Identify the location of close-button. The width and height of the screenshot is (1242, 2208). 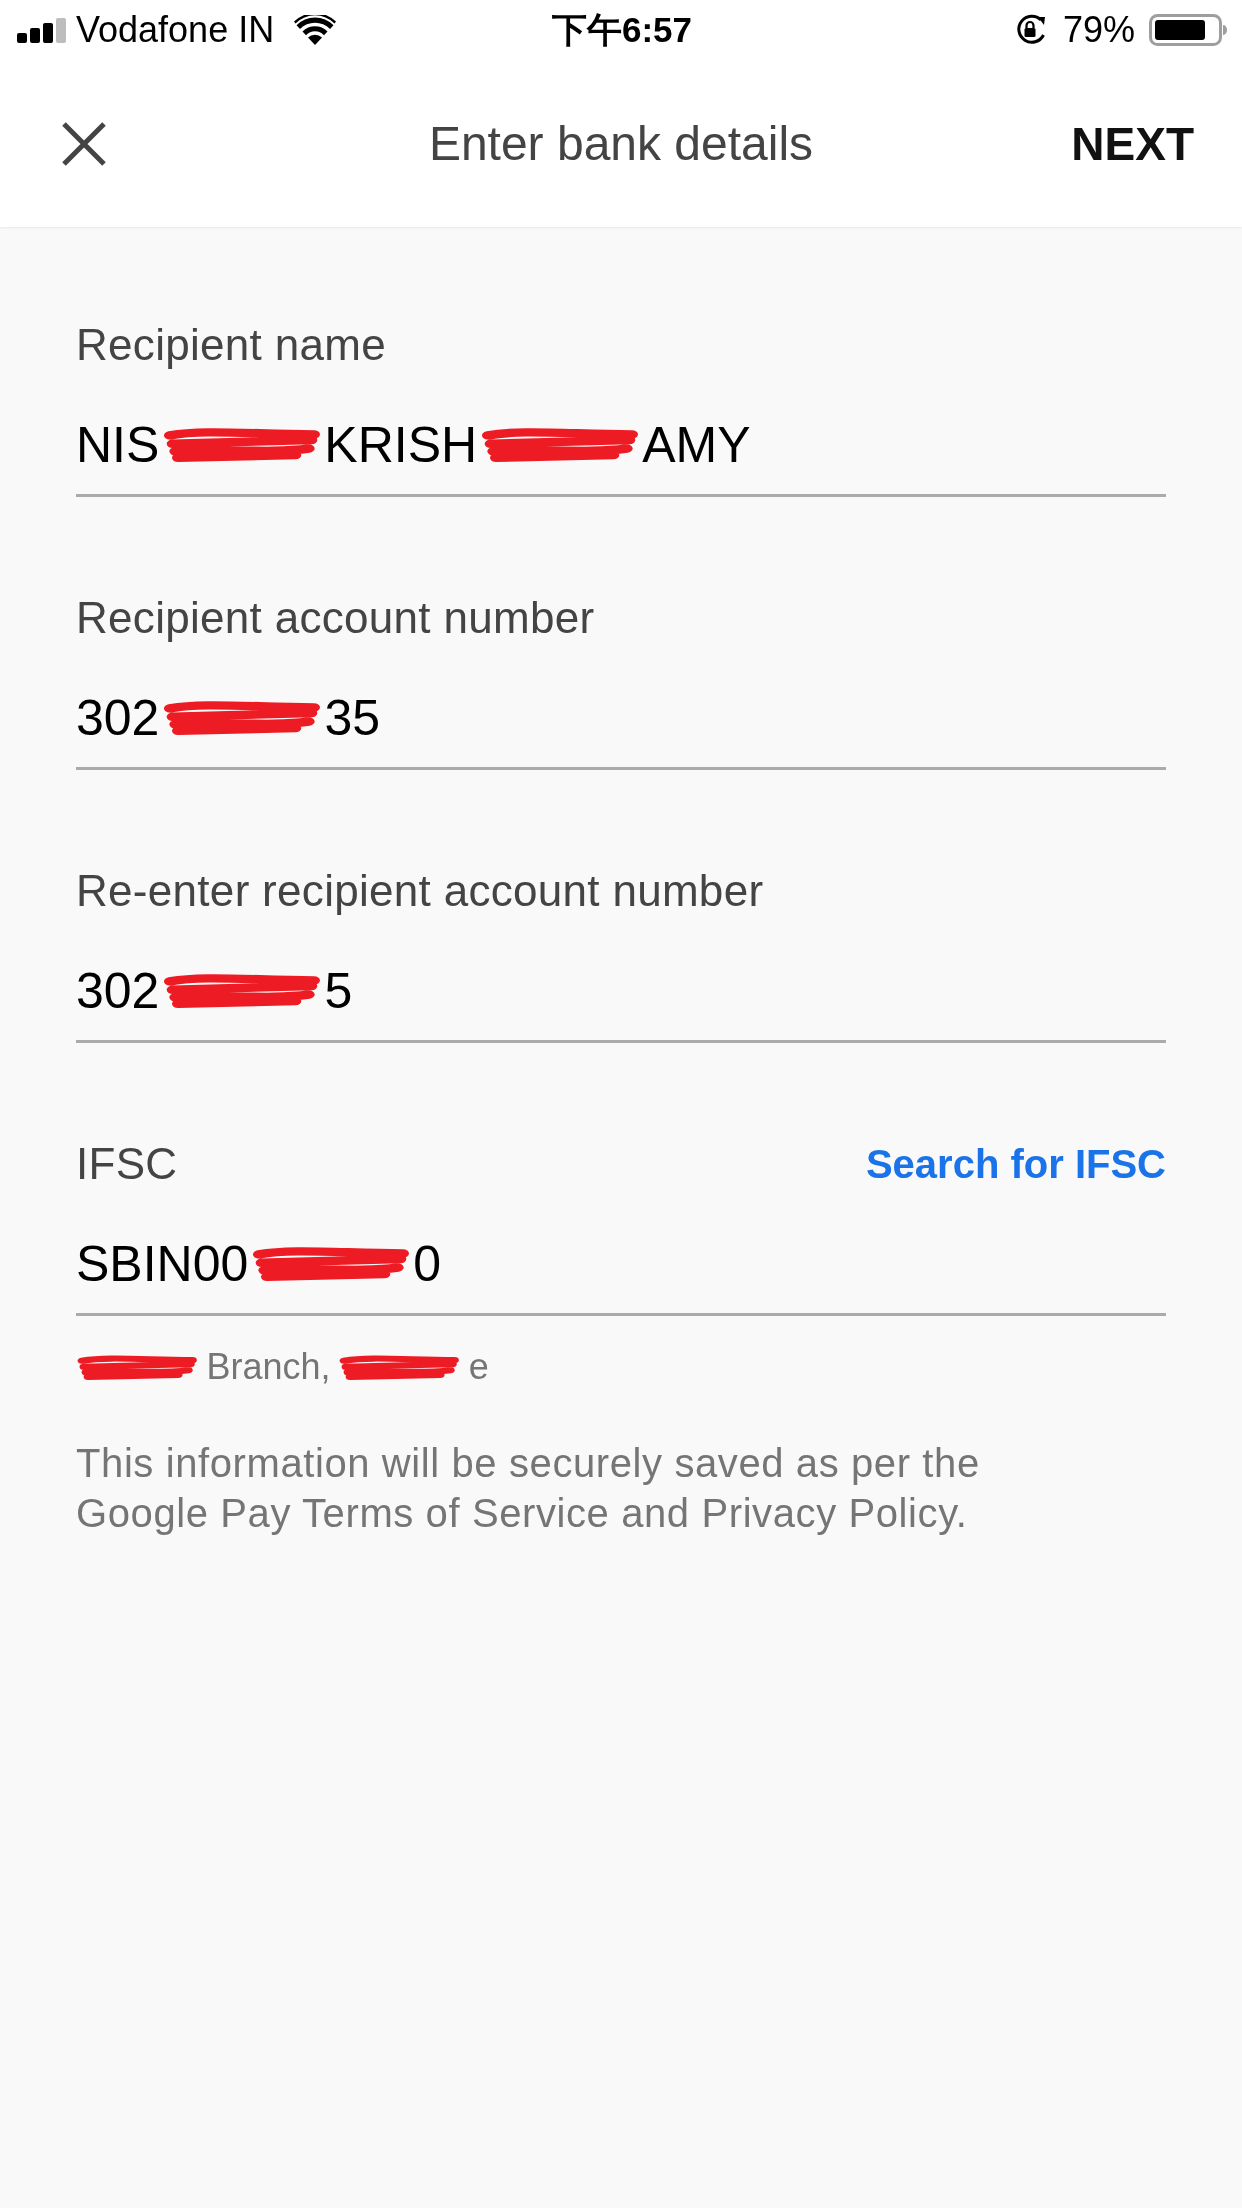
(84, 143).